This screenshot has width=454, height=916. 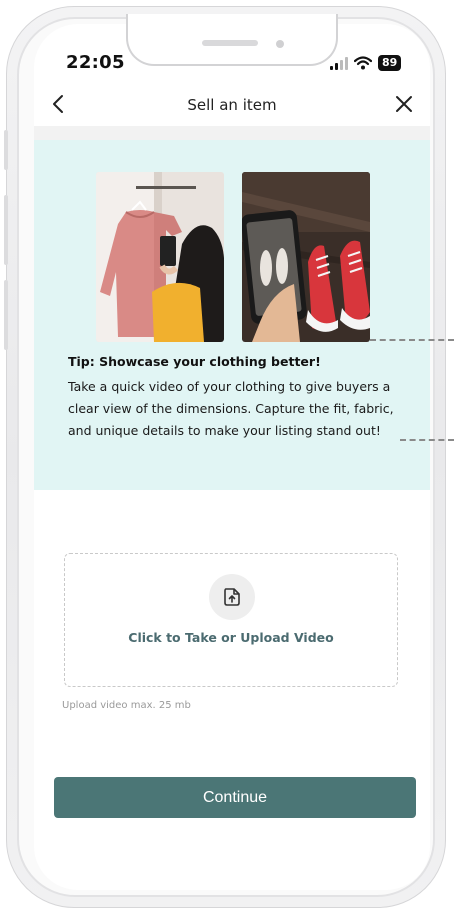 I want to click on wifi-icon, so click(x=363, y=63).